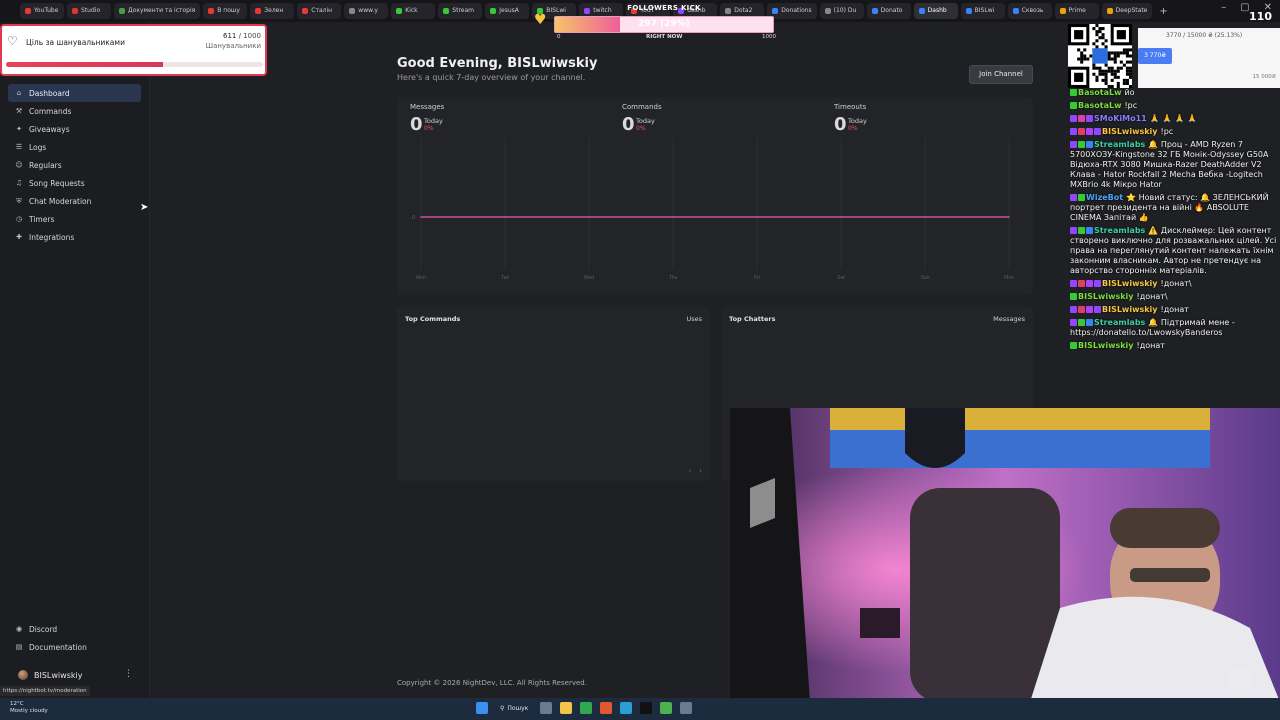 Image resolution: width=1280 pixels, height=720 pixels. What do you see at coordinates (626, 708) in the screenshot?
I see `telegram-icon` at bounding box center [626, 708].